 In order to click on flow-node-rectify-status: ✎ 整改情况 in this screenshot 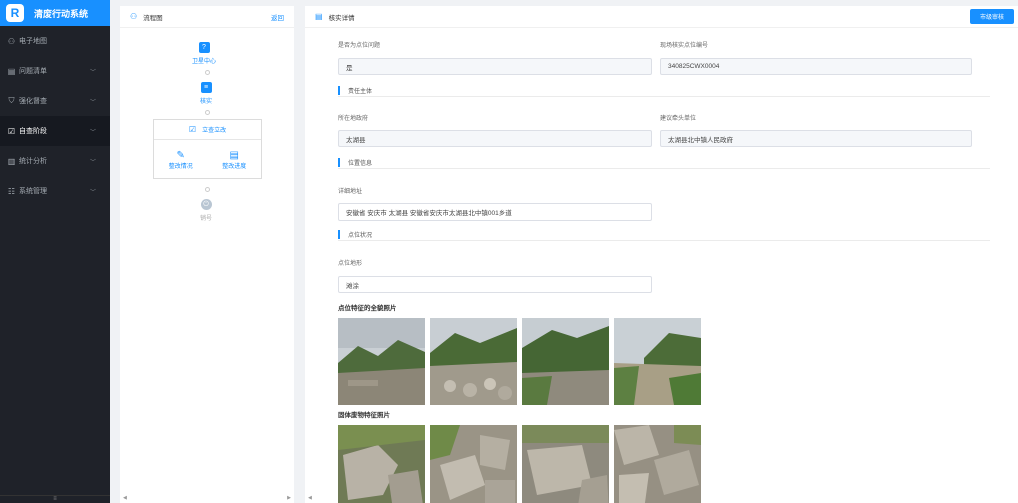, I will do `click(181, 159)`.